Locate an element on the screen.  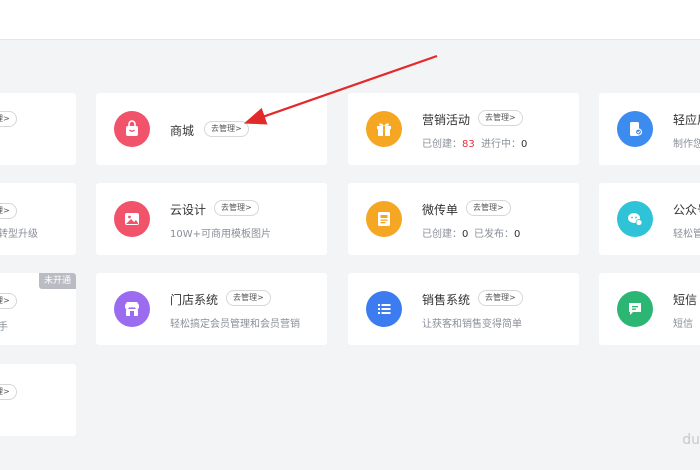
card-left-2: 管理> 化转型升级 is located at coordinates (38, 219).